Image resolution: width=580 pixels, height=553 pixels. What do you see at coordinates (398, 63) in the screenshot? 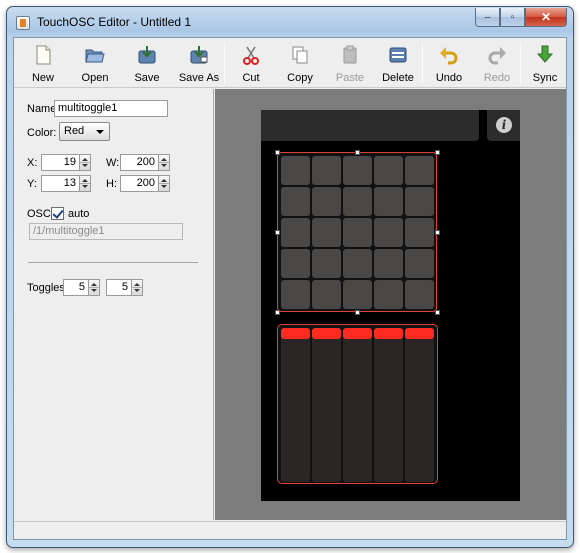
I see `delete-button: Delete` at bounding box center [398, 63].